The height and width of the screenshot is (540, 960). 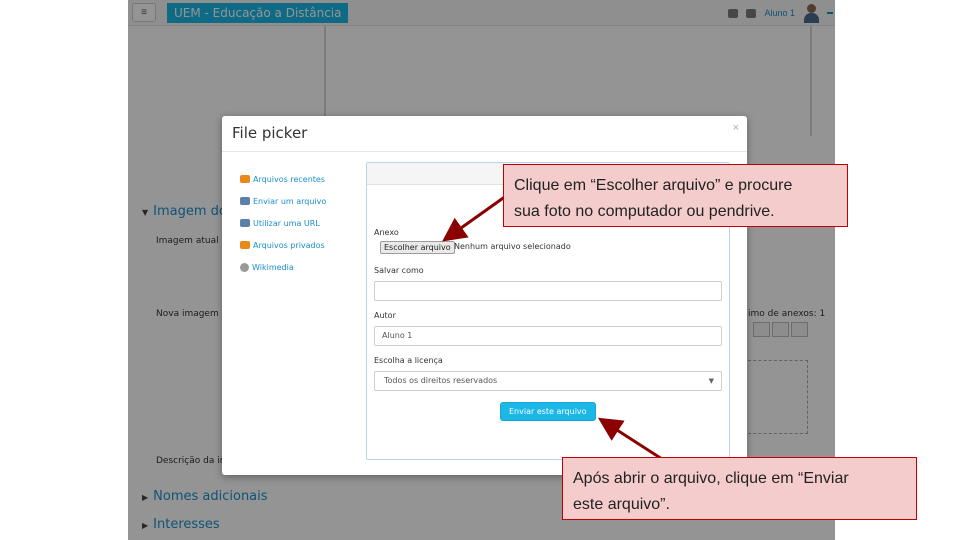 I want to click on repo-label: Arquivos privados, so click(x=289, y=245).